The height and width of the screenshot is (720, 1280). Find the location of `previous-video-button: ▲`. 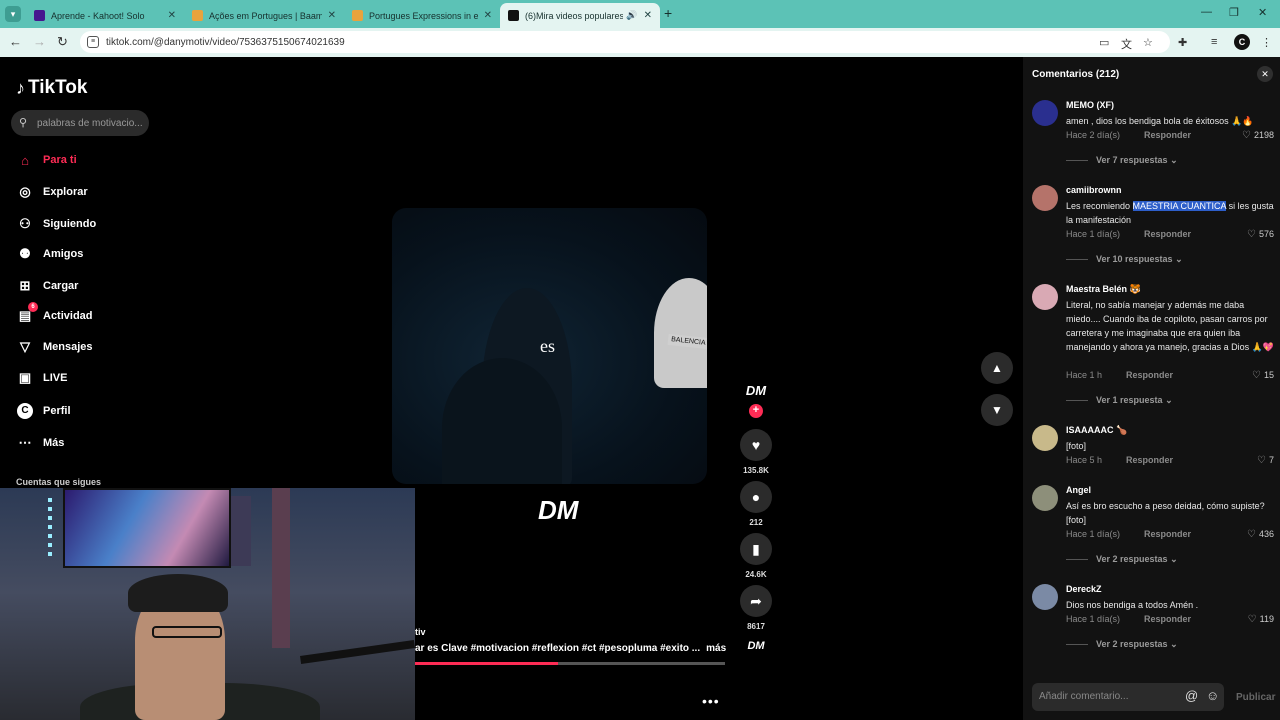

previous-video-button: ▲ is located at coordinates (997, 368).